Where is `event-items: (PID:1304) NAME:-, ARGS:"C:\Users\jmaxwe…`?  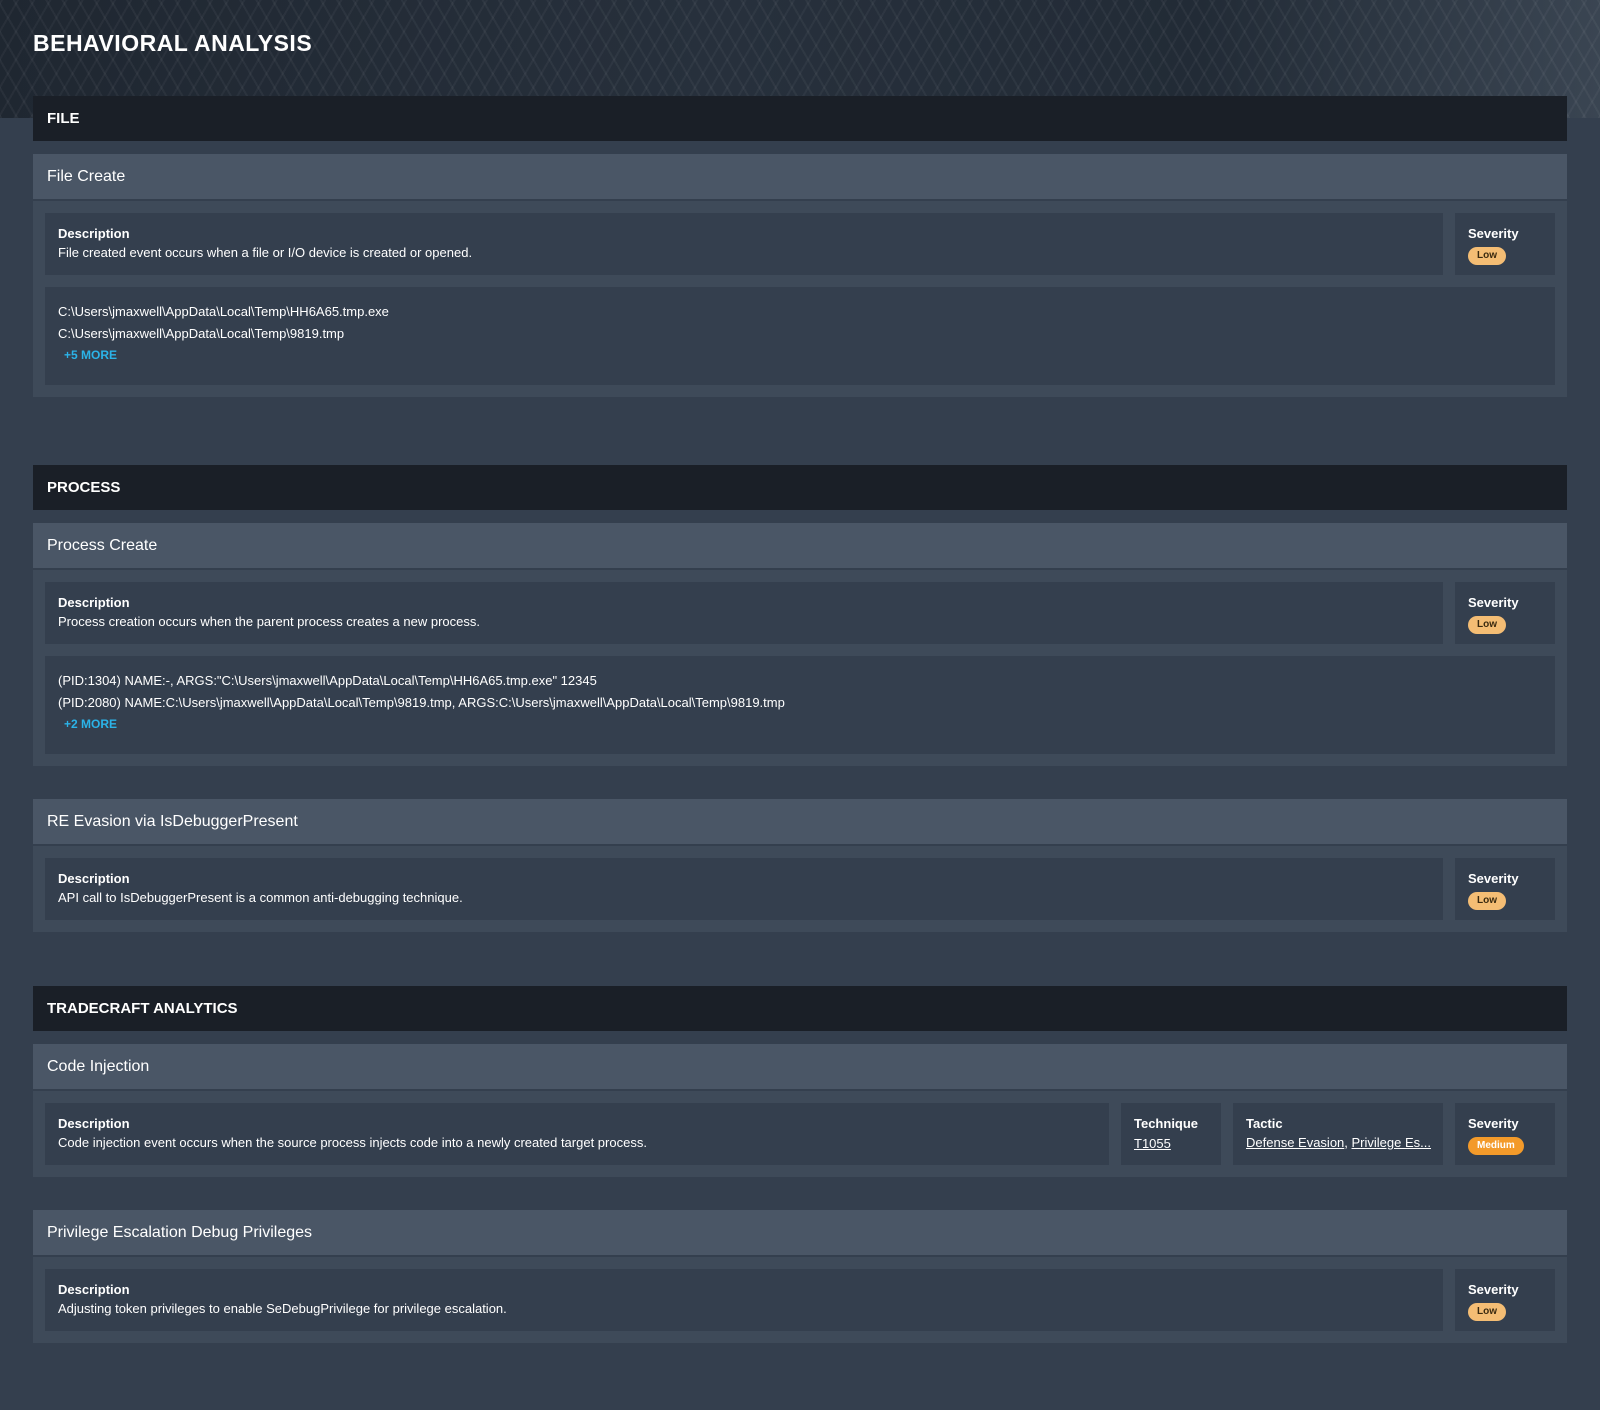
event-items: (PID:1304) NAME:-, ARGS:"C:\Users\jmaxwe… is located at coordinates (800, 705).